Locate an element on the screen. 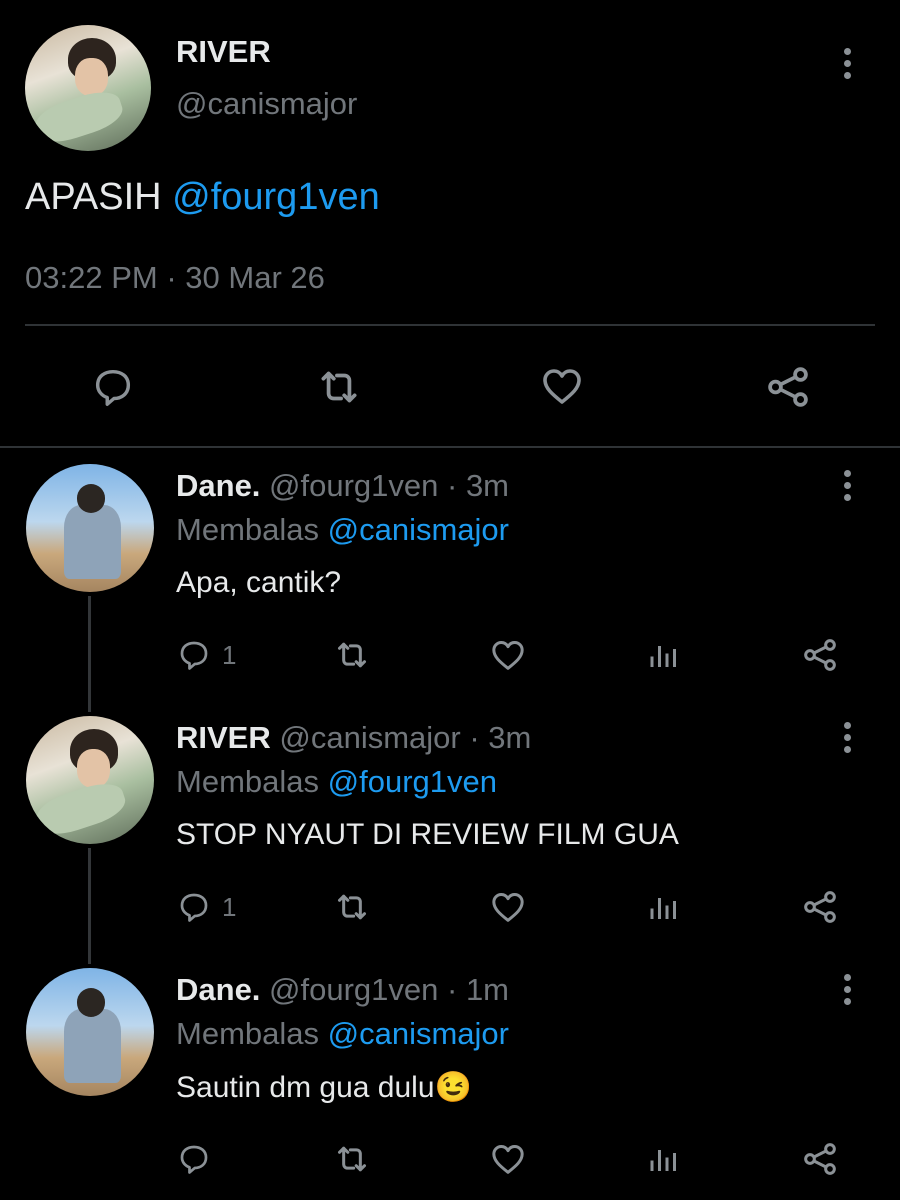 This screenshot has width=900, height=1200. main-tweet-body: APASIH is located at coordinates (93, 197).